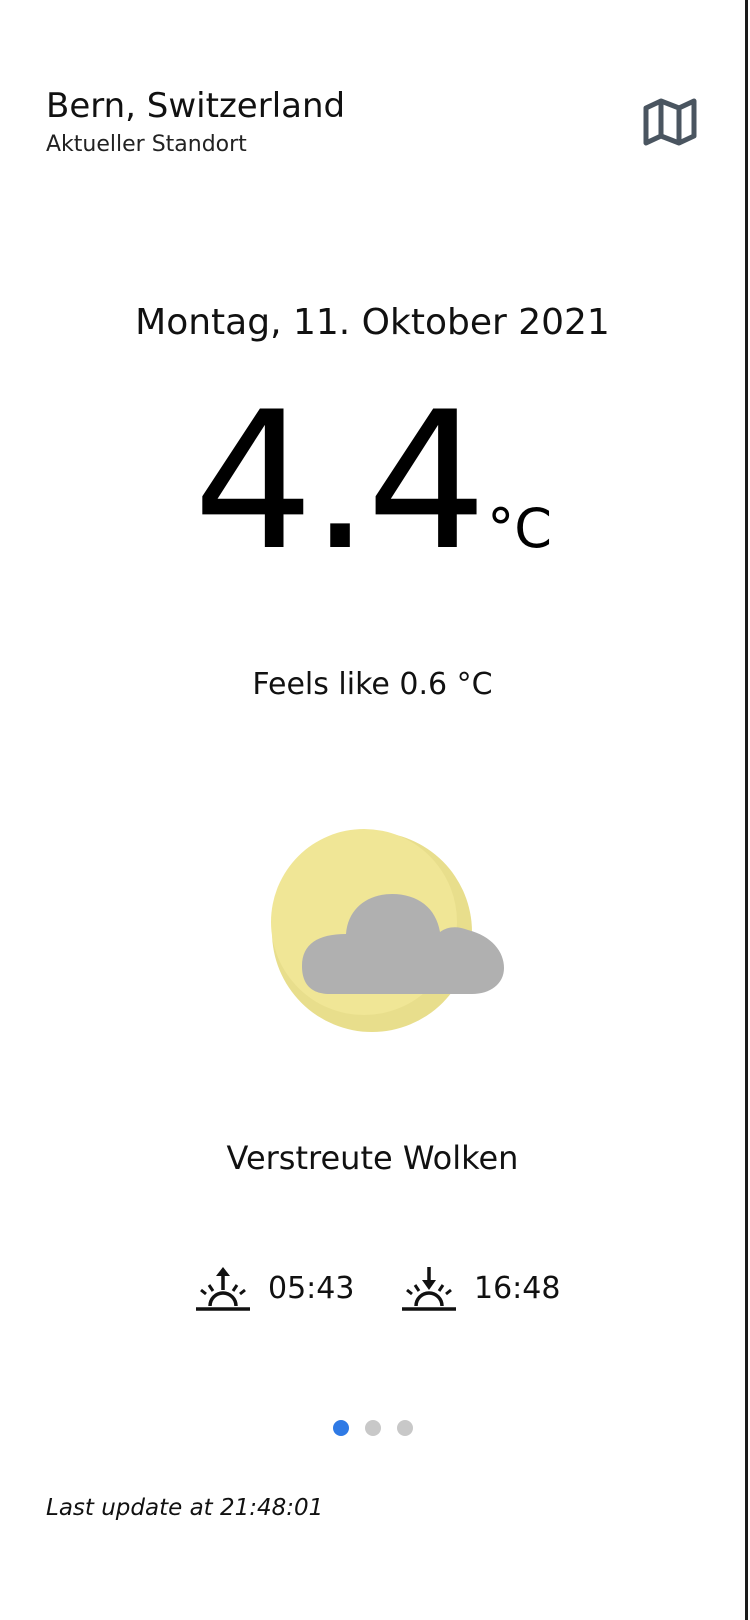  I want to click on sunrise: 05:43, so click(274, 1289).